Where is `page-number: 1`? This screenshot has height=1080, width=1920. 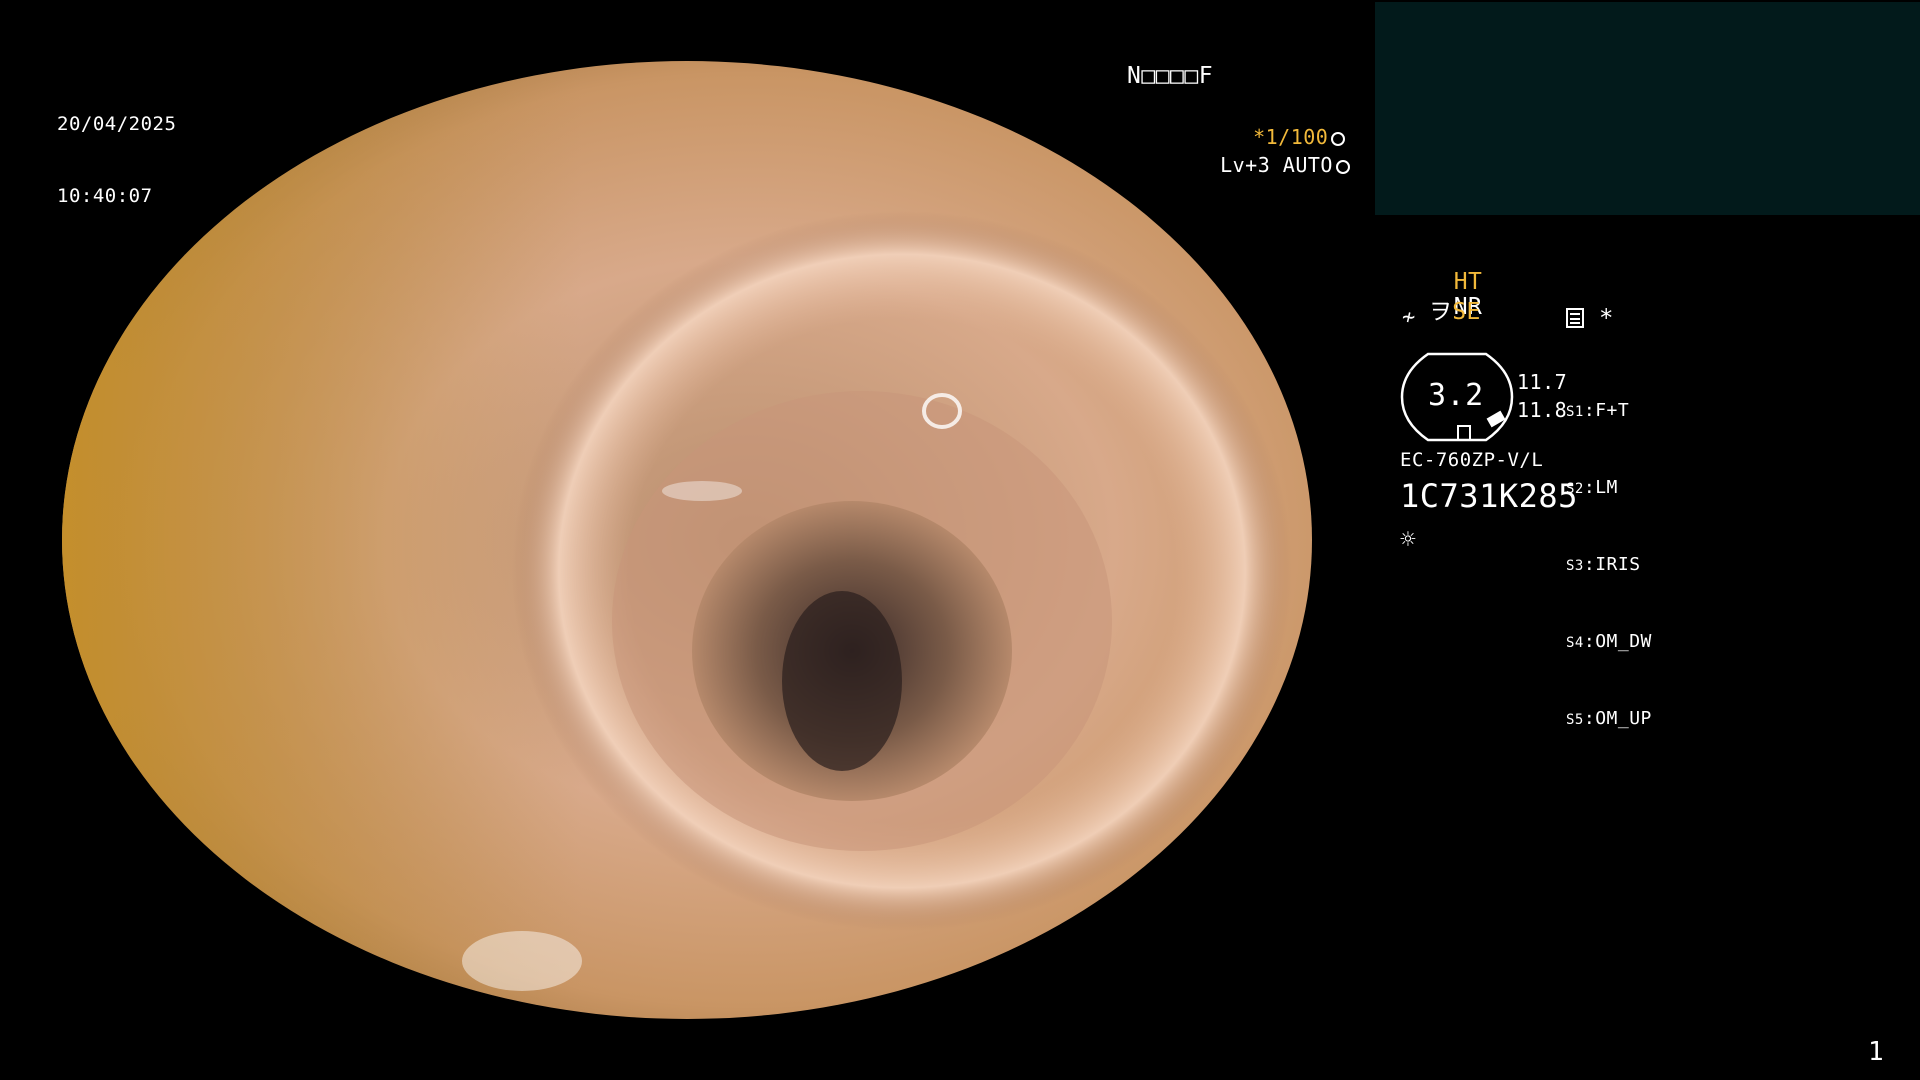
page-number: 1 is located at coordinates (1876, 1052).